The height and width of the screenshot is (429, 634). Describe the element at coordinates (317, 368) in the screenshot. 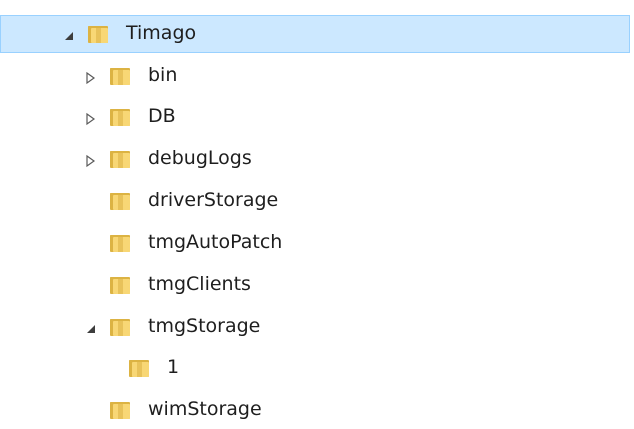

I see `tree-item-1: 1` at that location.